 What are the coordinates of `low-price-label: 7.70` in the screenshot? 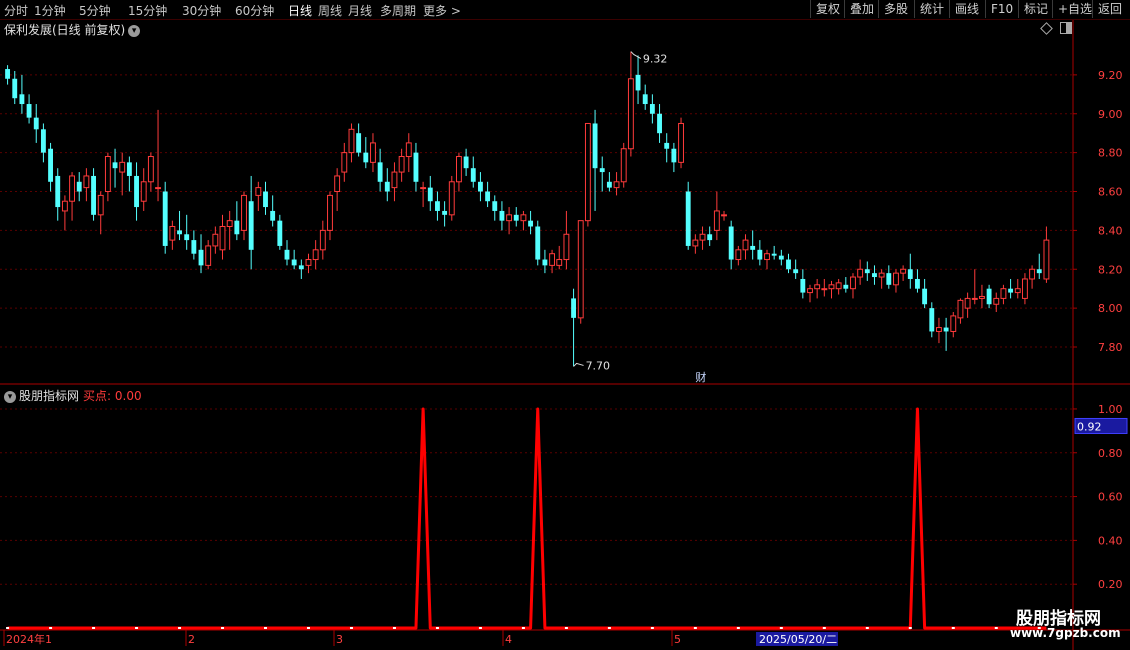 It's located at (598, 365).